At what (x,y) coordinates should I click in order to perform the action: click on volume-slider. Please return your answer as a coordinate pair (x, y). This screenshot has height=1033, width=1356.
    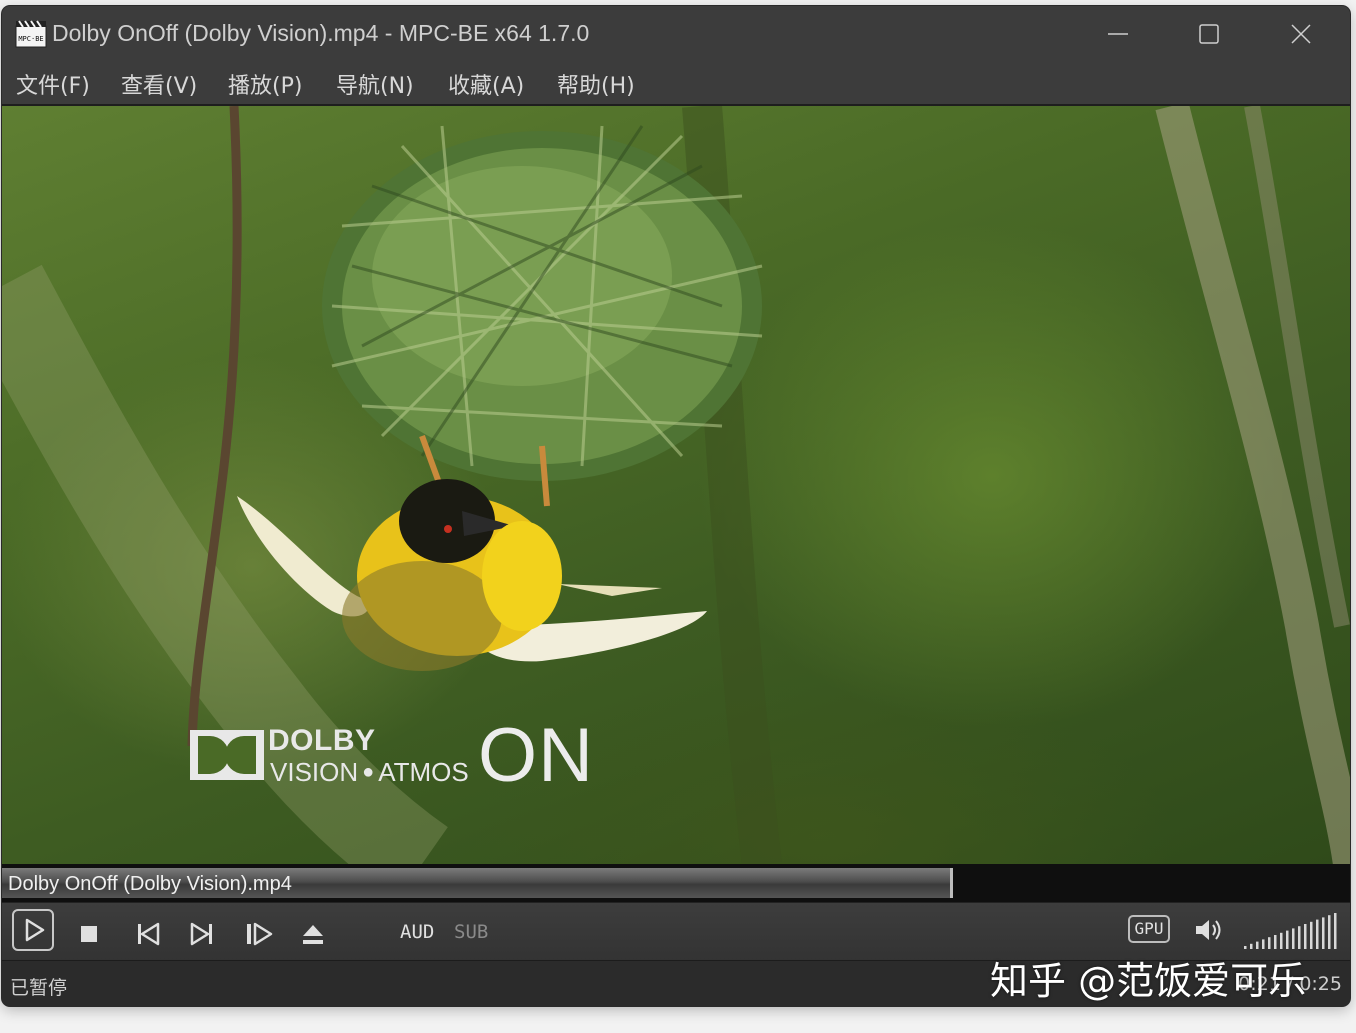
    Looking at the image, I should click on (1292, 931).